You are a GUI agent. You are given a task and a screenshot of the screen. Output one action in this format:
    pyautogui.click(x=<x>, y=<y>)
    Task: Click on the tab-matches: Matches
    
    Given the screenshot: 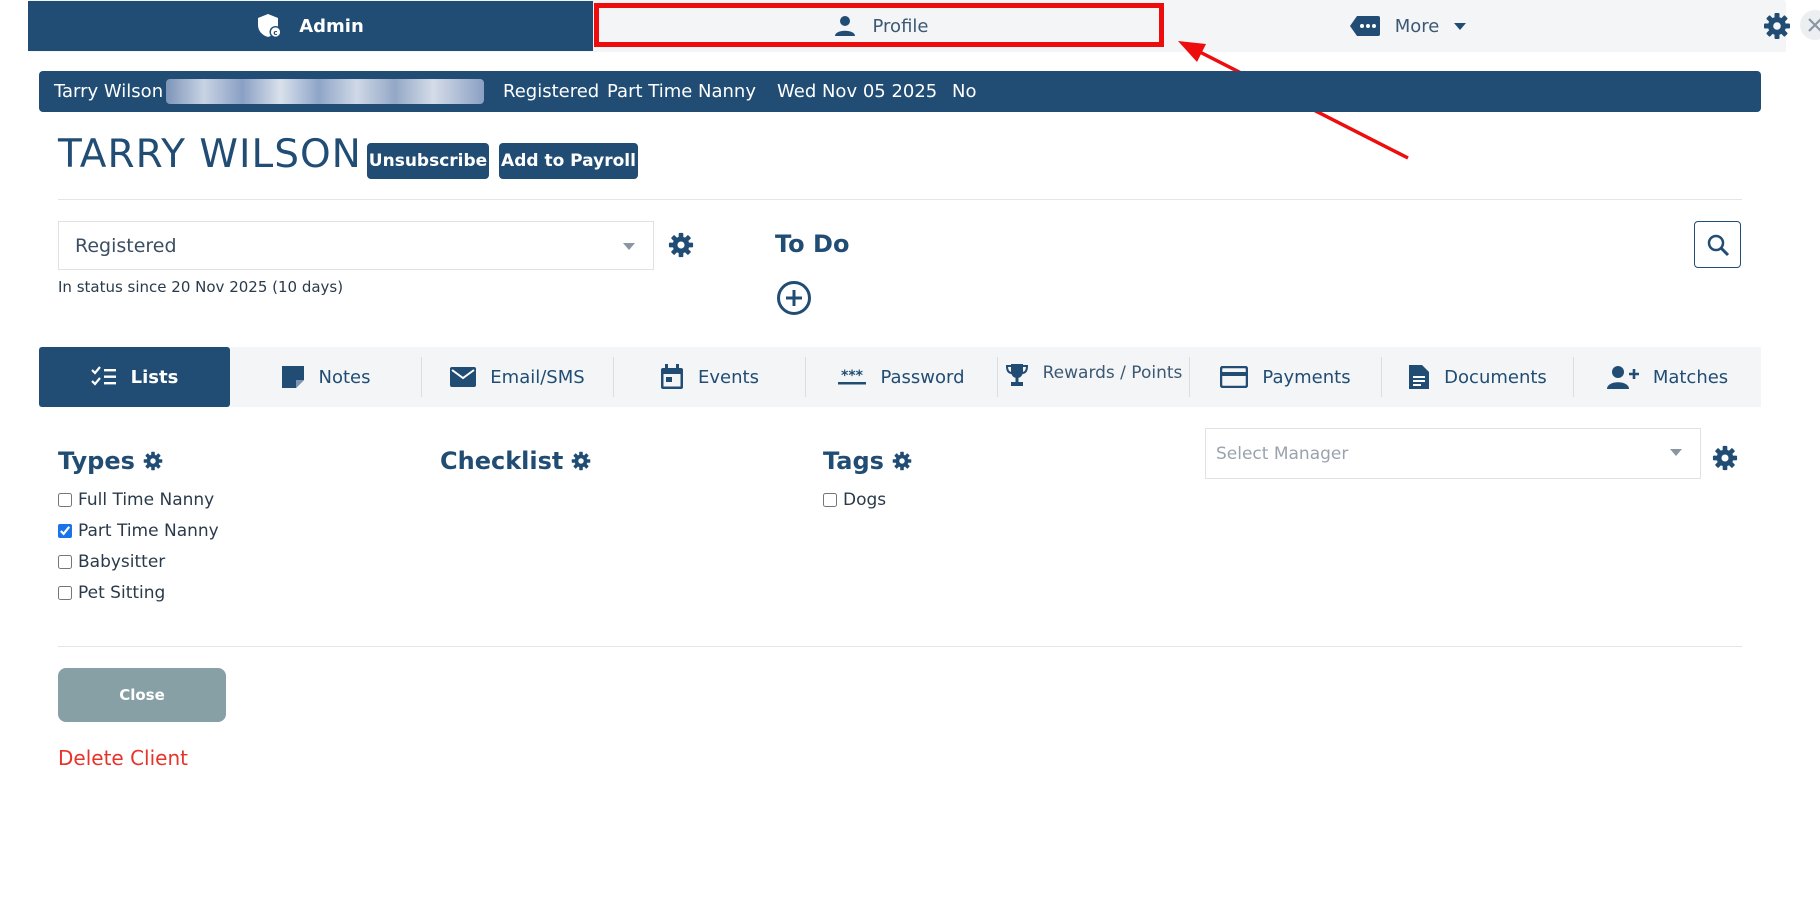 What is the action you would take?
    pyautogui.click(x=1667, y=377)
    